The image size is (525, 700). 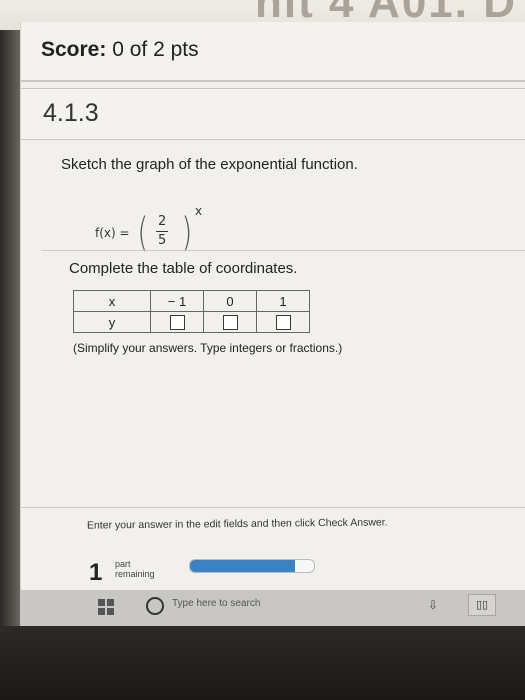 What do you see at coordinates (199, 211) in the screenshot?
I see `function-exponent: x` at bounding box center [199, 211].